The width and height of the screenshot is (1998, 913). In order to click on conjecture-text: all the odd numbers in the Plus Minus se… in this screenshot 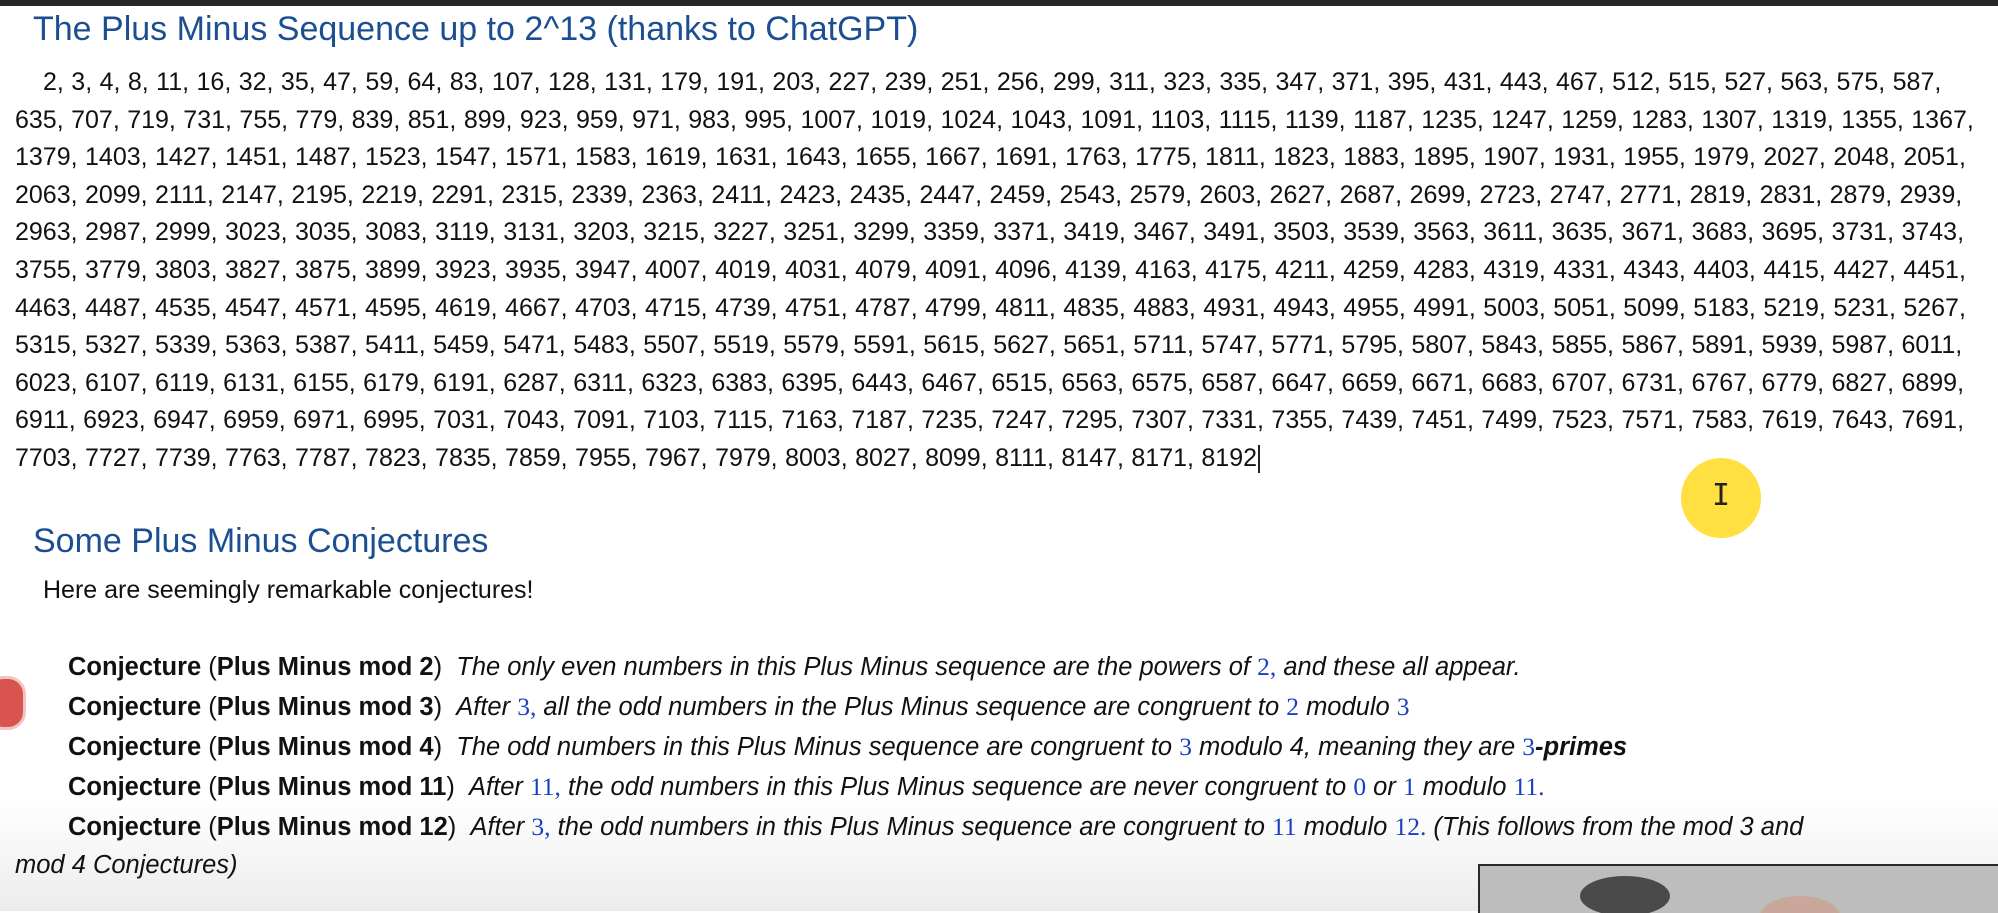, I will do `click(911, 707)`.